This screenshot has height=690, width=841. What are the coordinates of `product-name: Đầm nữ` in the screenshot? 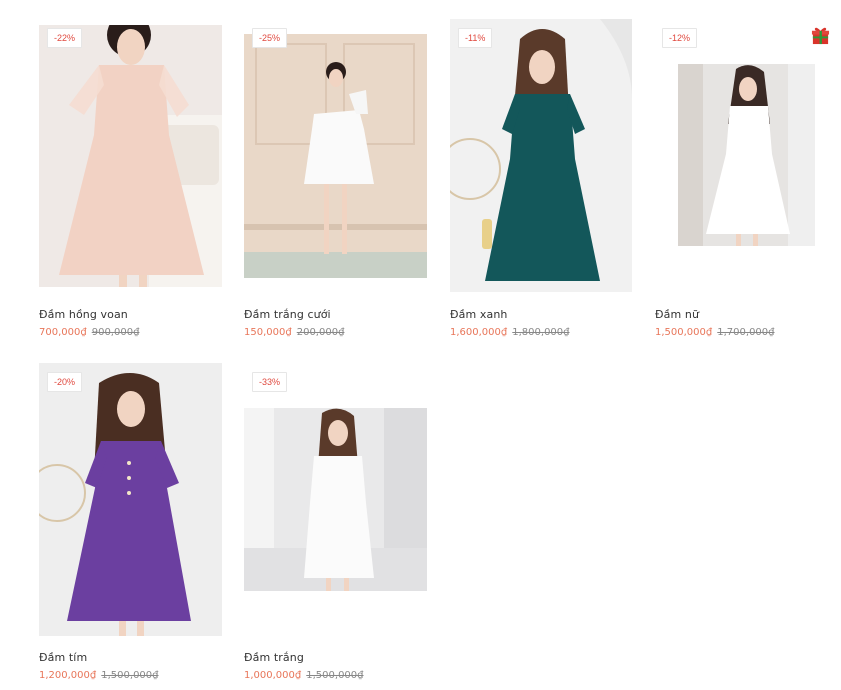 It's located at (677, 314).